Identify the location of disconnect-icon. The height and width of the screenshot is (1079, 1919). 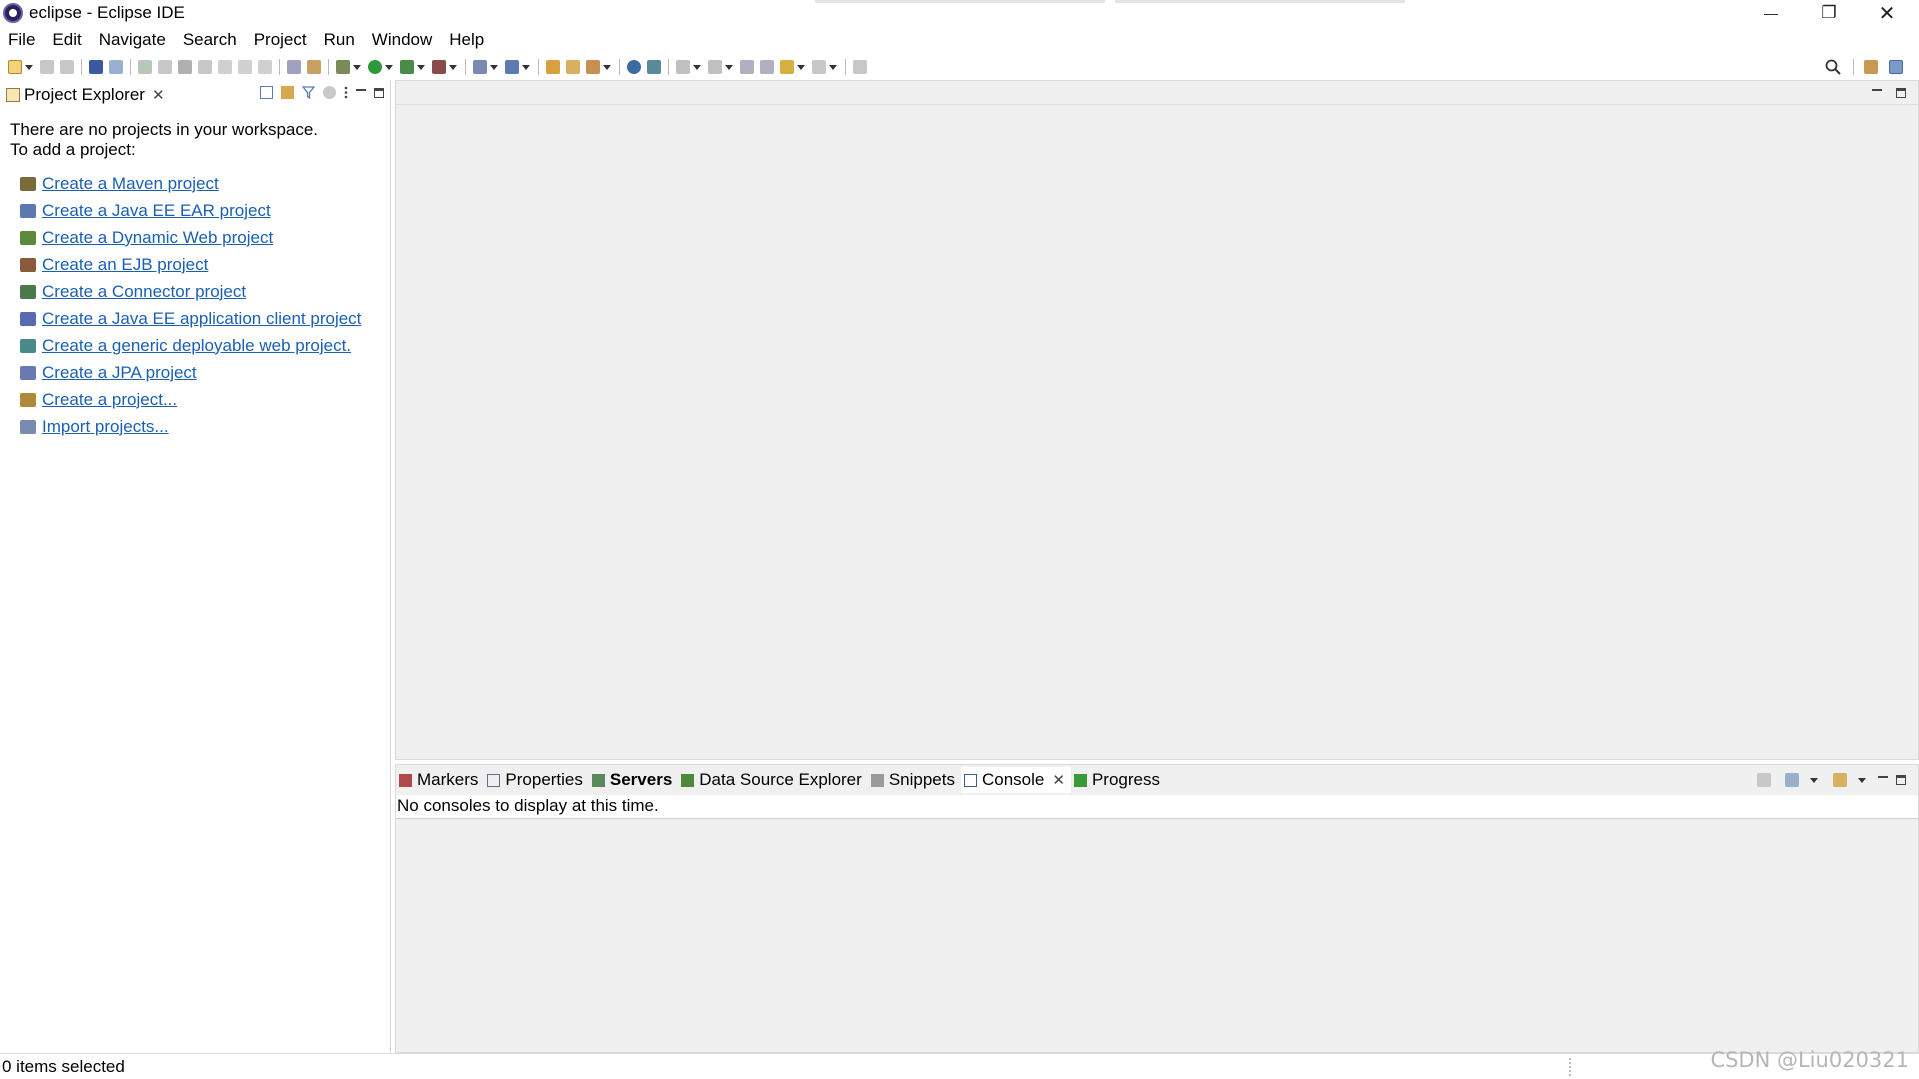
(205, 67).